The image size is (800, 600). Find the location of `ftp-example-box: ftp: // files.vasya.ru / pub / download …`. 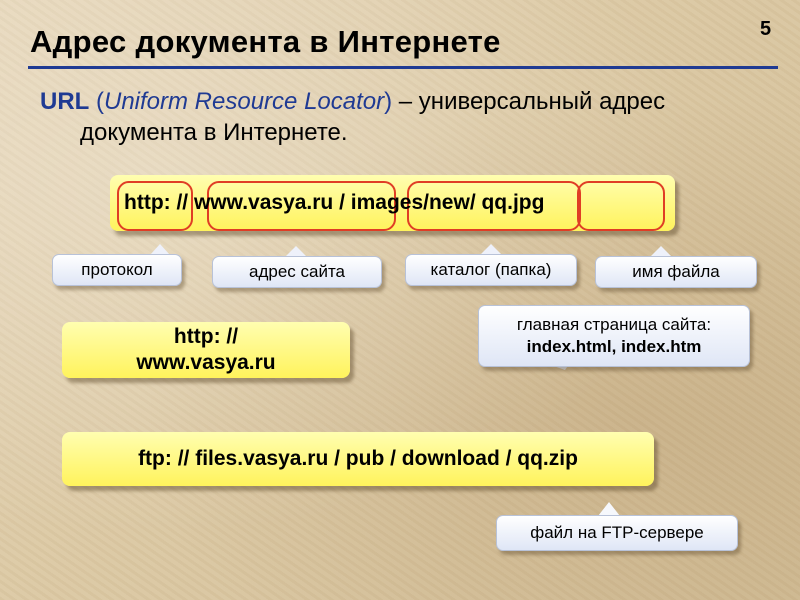

ftp-example-box: ftp: // files.vasya.ru / pub / download … is located at coordinates (358, 459).